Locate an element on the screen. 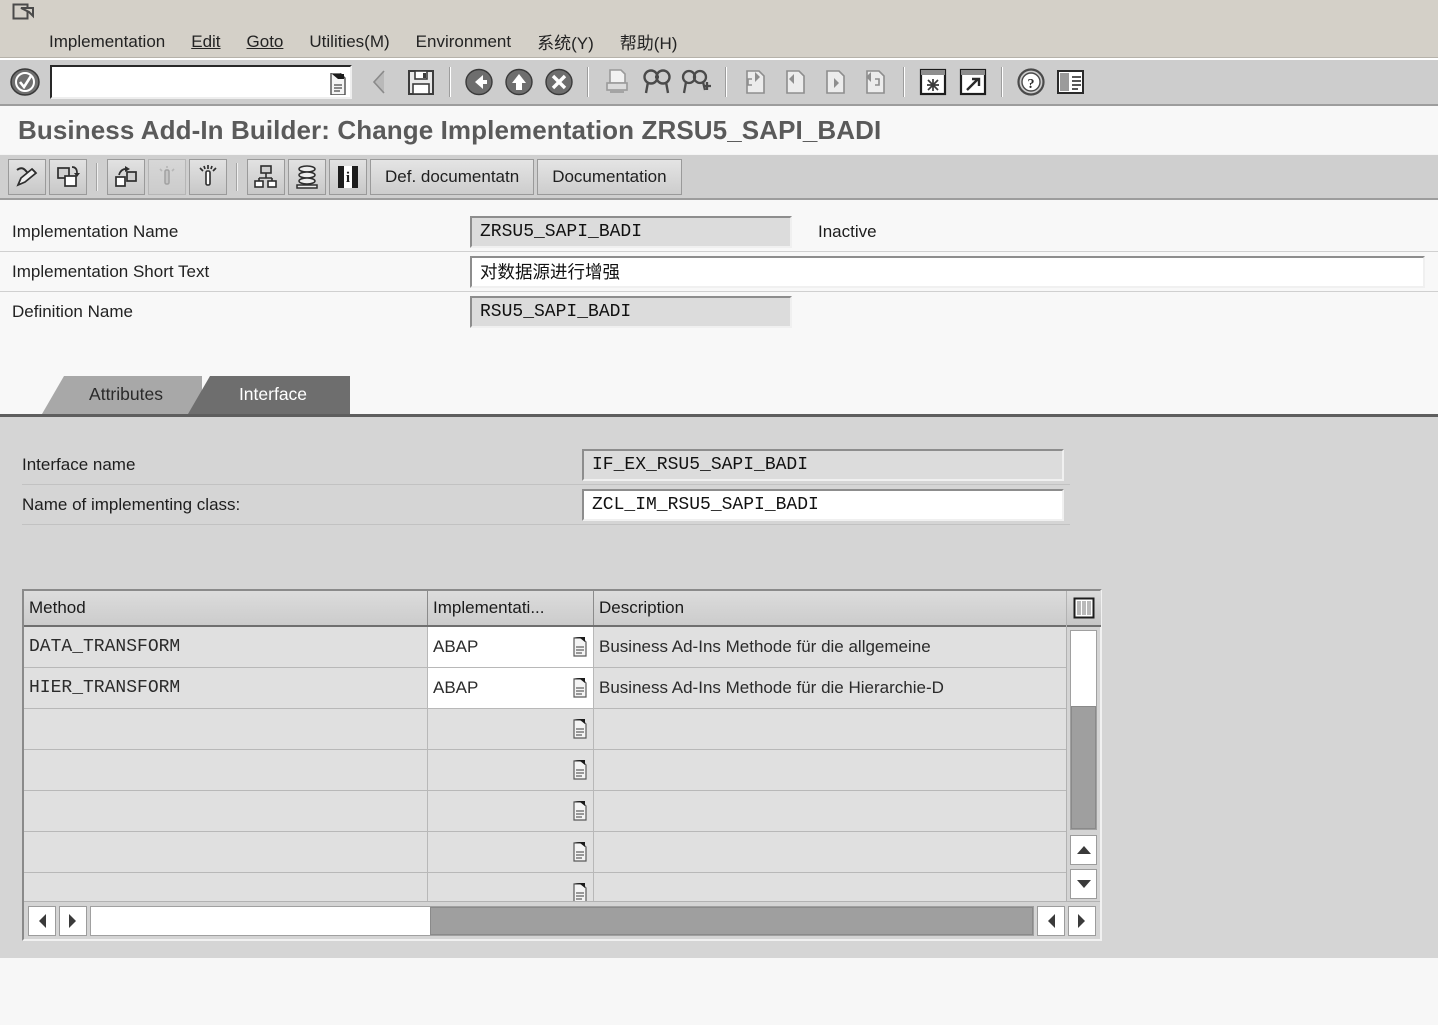  window-menu-icon is located at coordinates (24, 13).